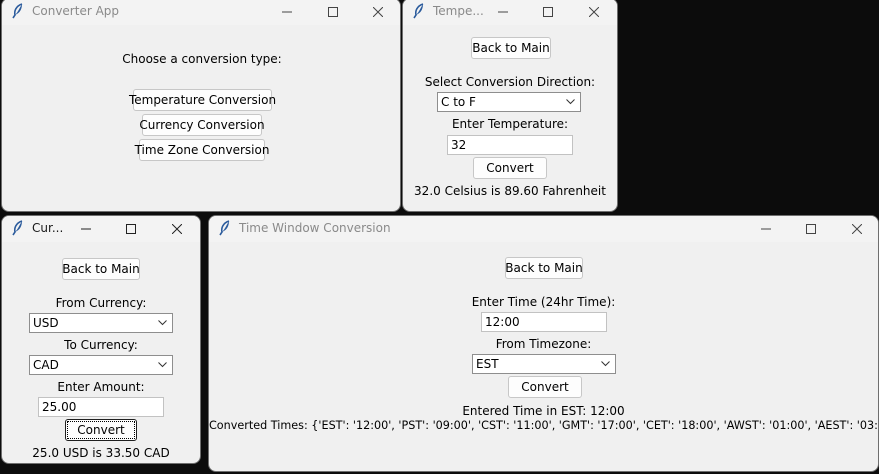 The image size is (879, 474). Describe the element at coordinates (202, 125) in the screenshot. I see `currency-conversion-button: Currency Conversion` at that location.